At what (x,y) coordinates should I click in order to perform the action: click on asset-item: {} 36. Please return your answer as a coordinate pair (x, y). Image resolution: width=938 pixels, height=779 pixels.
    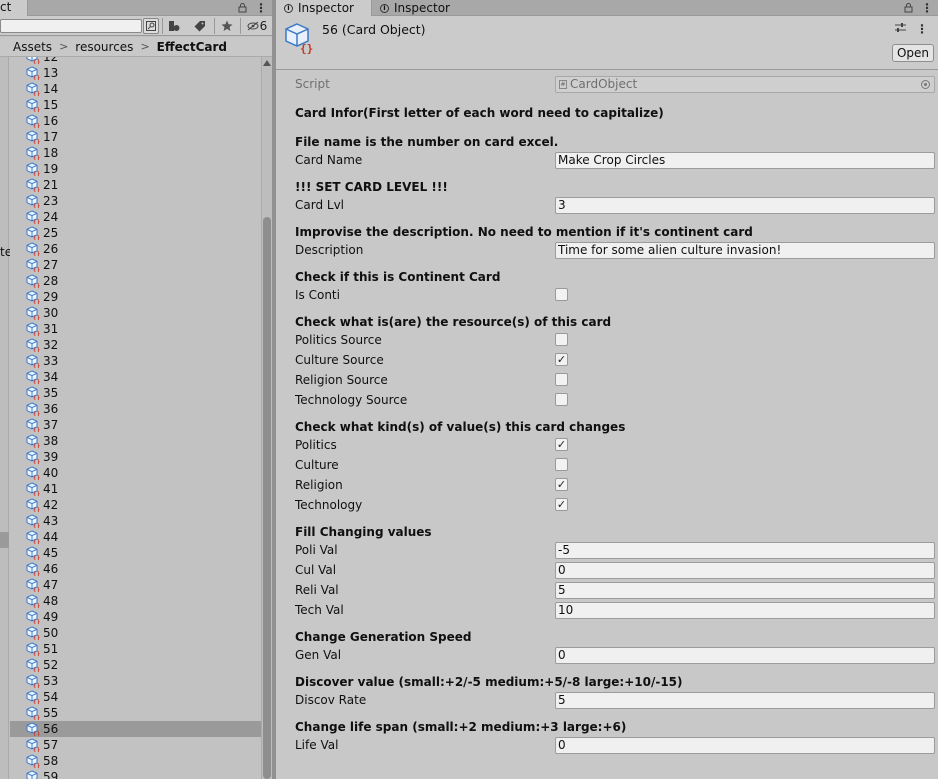
    Looking at the image, I should click on (135, 409).